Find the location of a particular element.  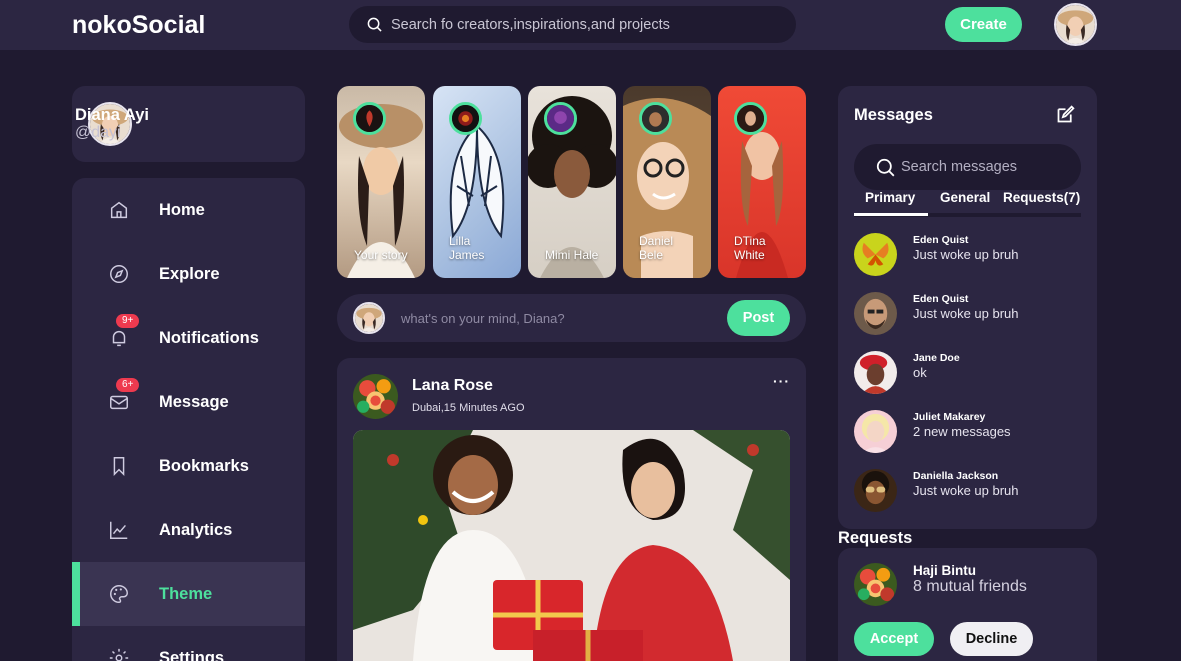

story-card: DTina White is located at coordinates (762, 182).